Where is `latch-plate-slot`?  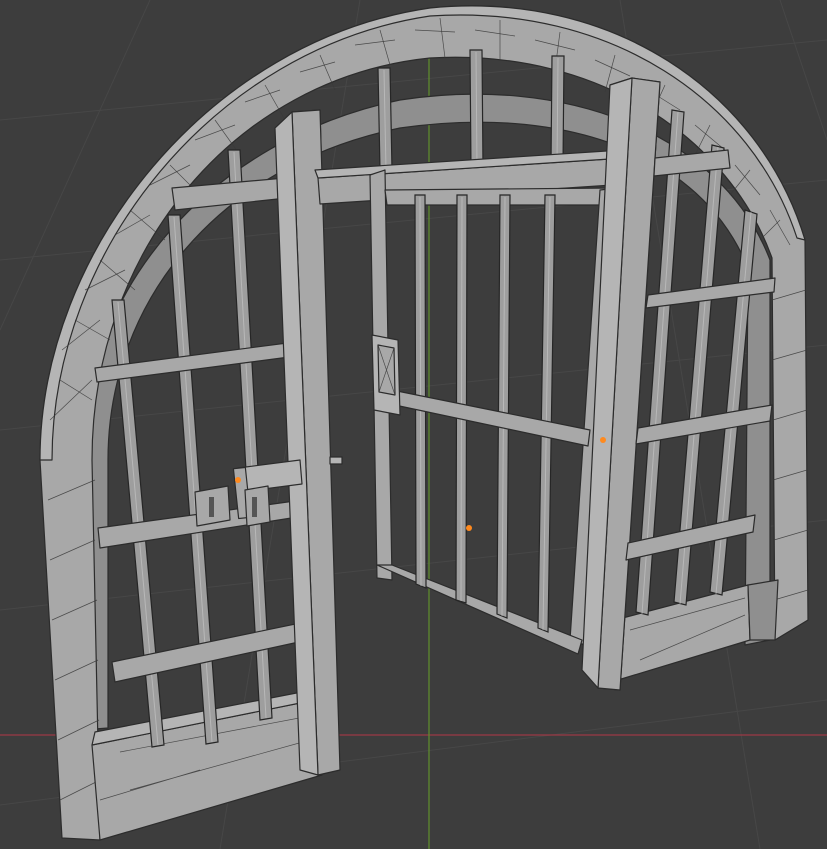
latch-plate-slot is located at coordinates (254, 507).